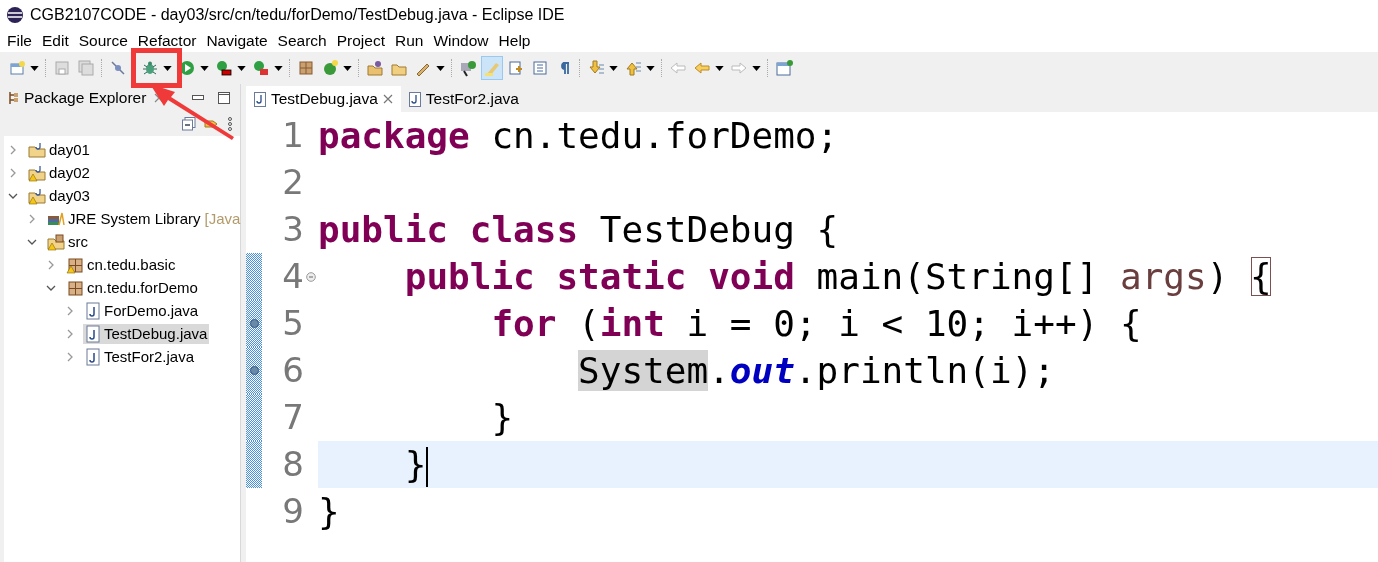 This screenshot has height=562, width=1378. What do you see at coordinates (140, 356) in the screenshot?
I see `tree-item: TestFor2.java` at bounding box center [140, 356].